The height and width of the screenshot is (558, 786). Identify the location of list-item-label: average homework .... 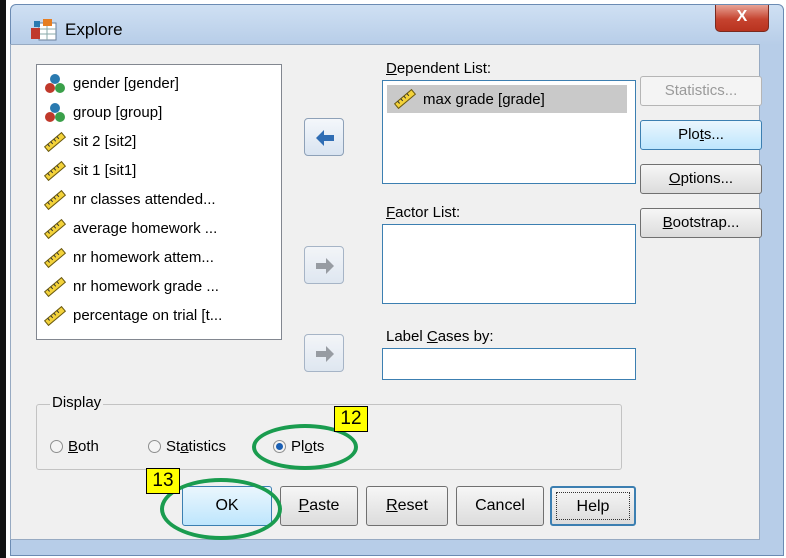
(145, 228).